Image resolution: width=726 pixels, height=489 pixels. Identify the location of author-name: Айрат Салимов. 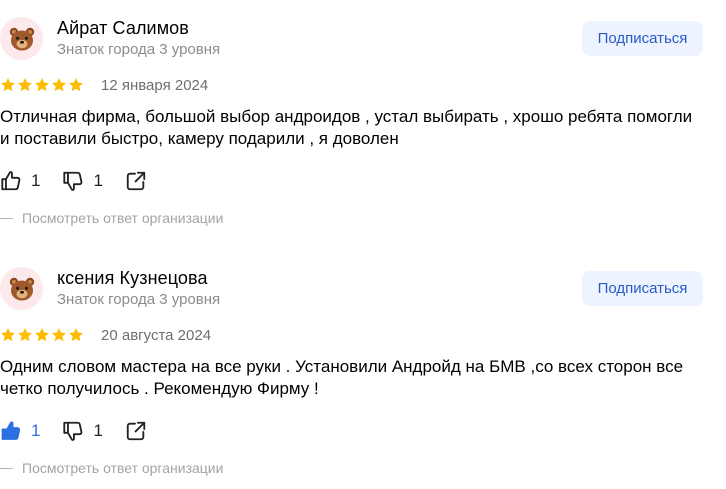
(123, 28).